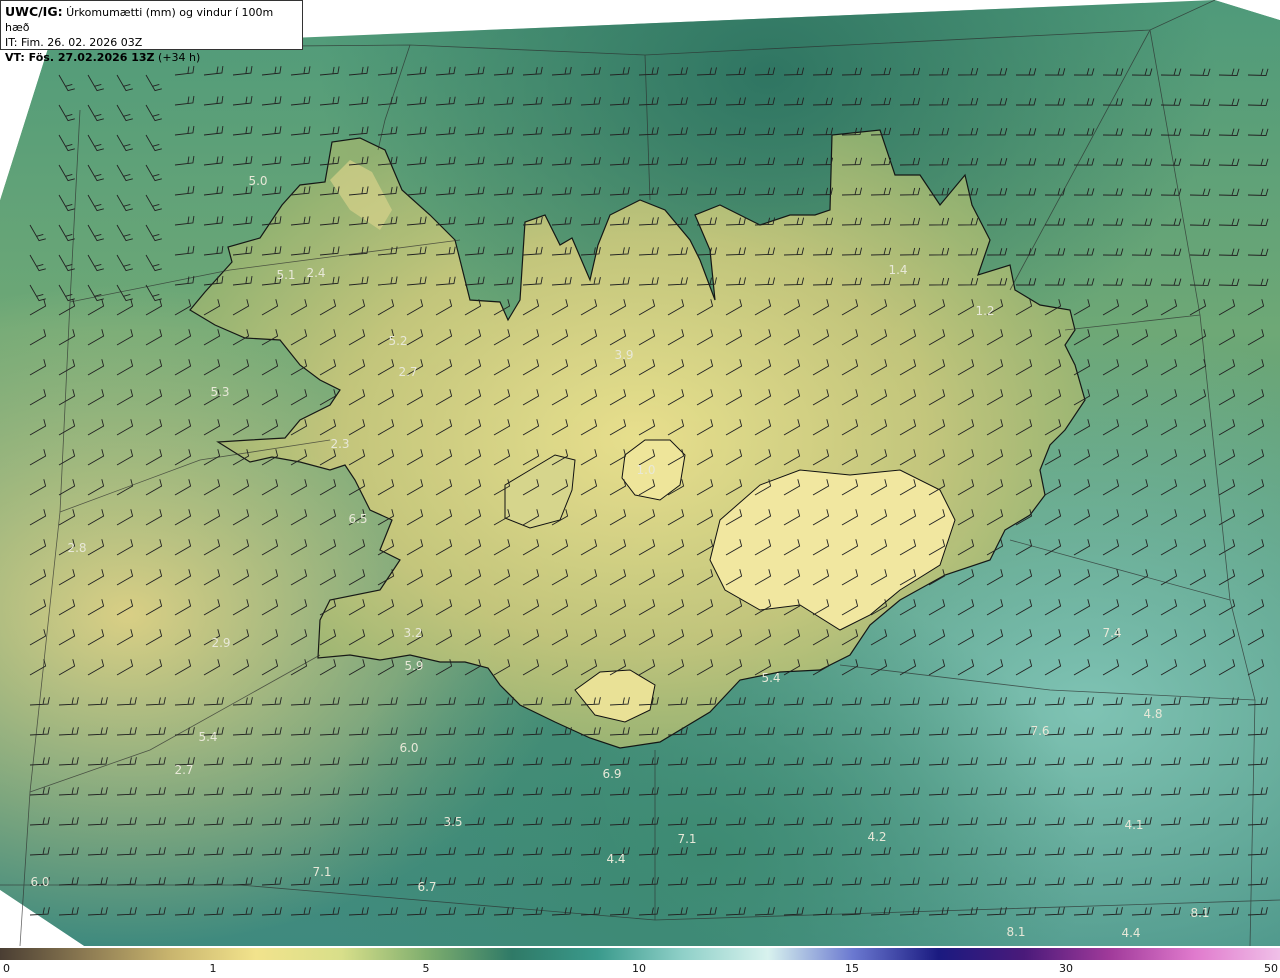 This screenshot has width=1280, height=978. What do you see at coordinates (6, 968) in the screenshot?
I see `colorbar-tick-0: 0` at bounding box center [6, 968].